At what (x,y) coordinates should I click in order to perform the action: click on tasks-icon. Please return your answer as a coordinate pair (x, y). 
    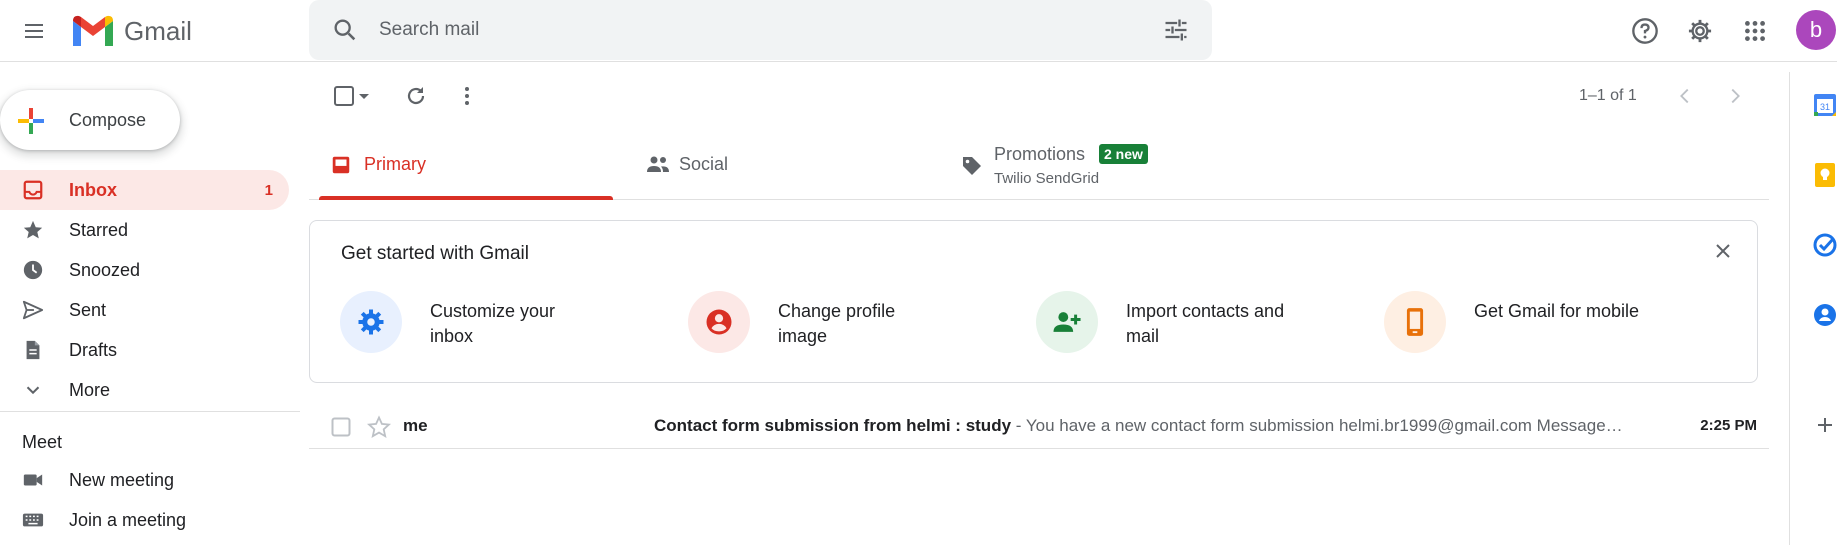
    Looking at the image, I should click on (1824, 245).